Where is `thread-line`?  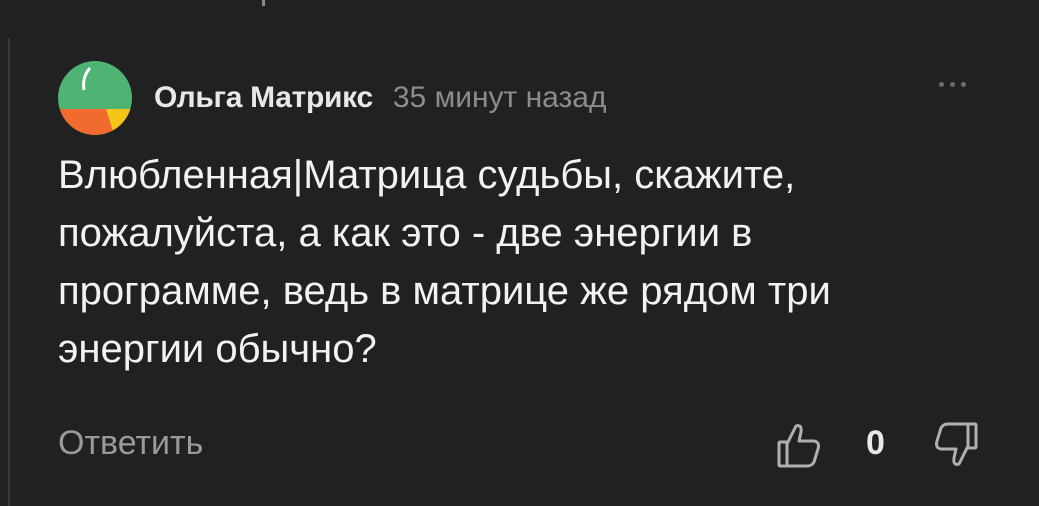
thread-line is located at coordinates (9, 272).